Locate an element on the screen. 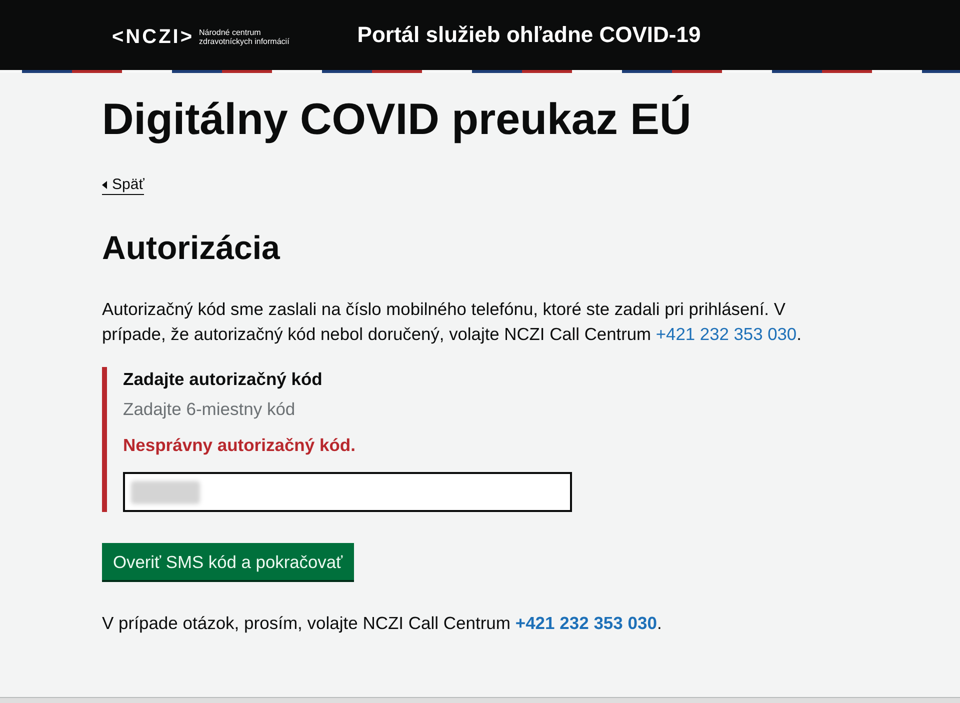  back-link: Späť is located at coordinates (123, 185).